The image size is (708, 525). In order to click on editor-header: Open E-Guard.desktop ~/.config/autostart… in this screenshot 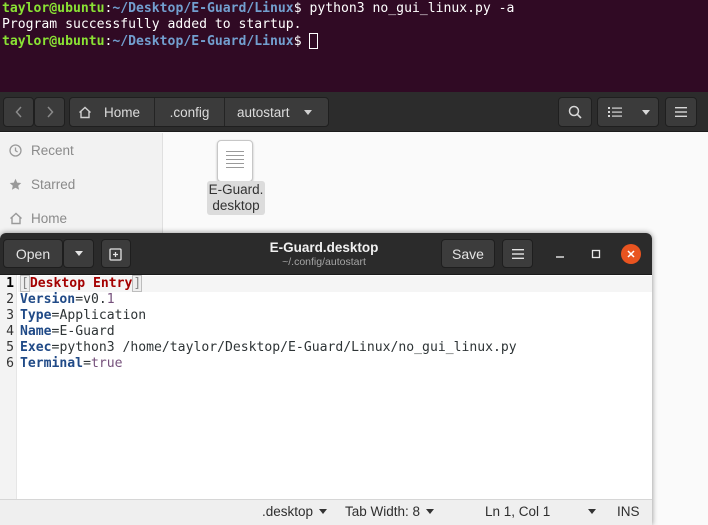, I will do `click(326, 254)`.